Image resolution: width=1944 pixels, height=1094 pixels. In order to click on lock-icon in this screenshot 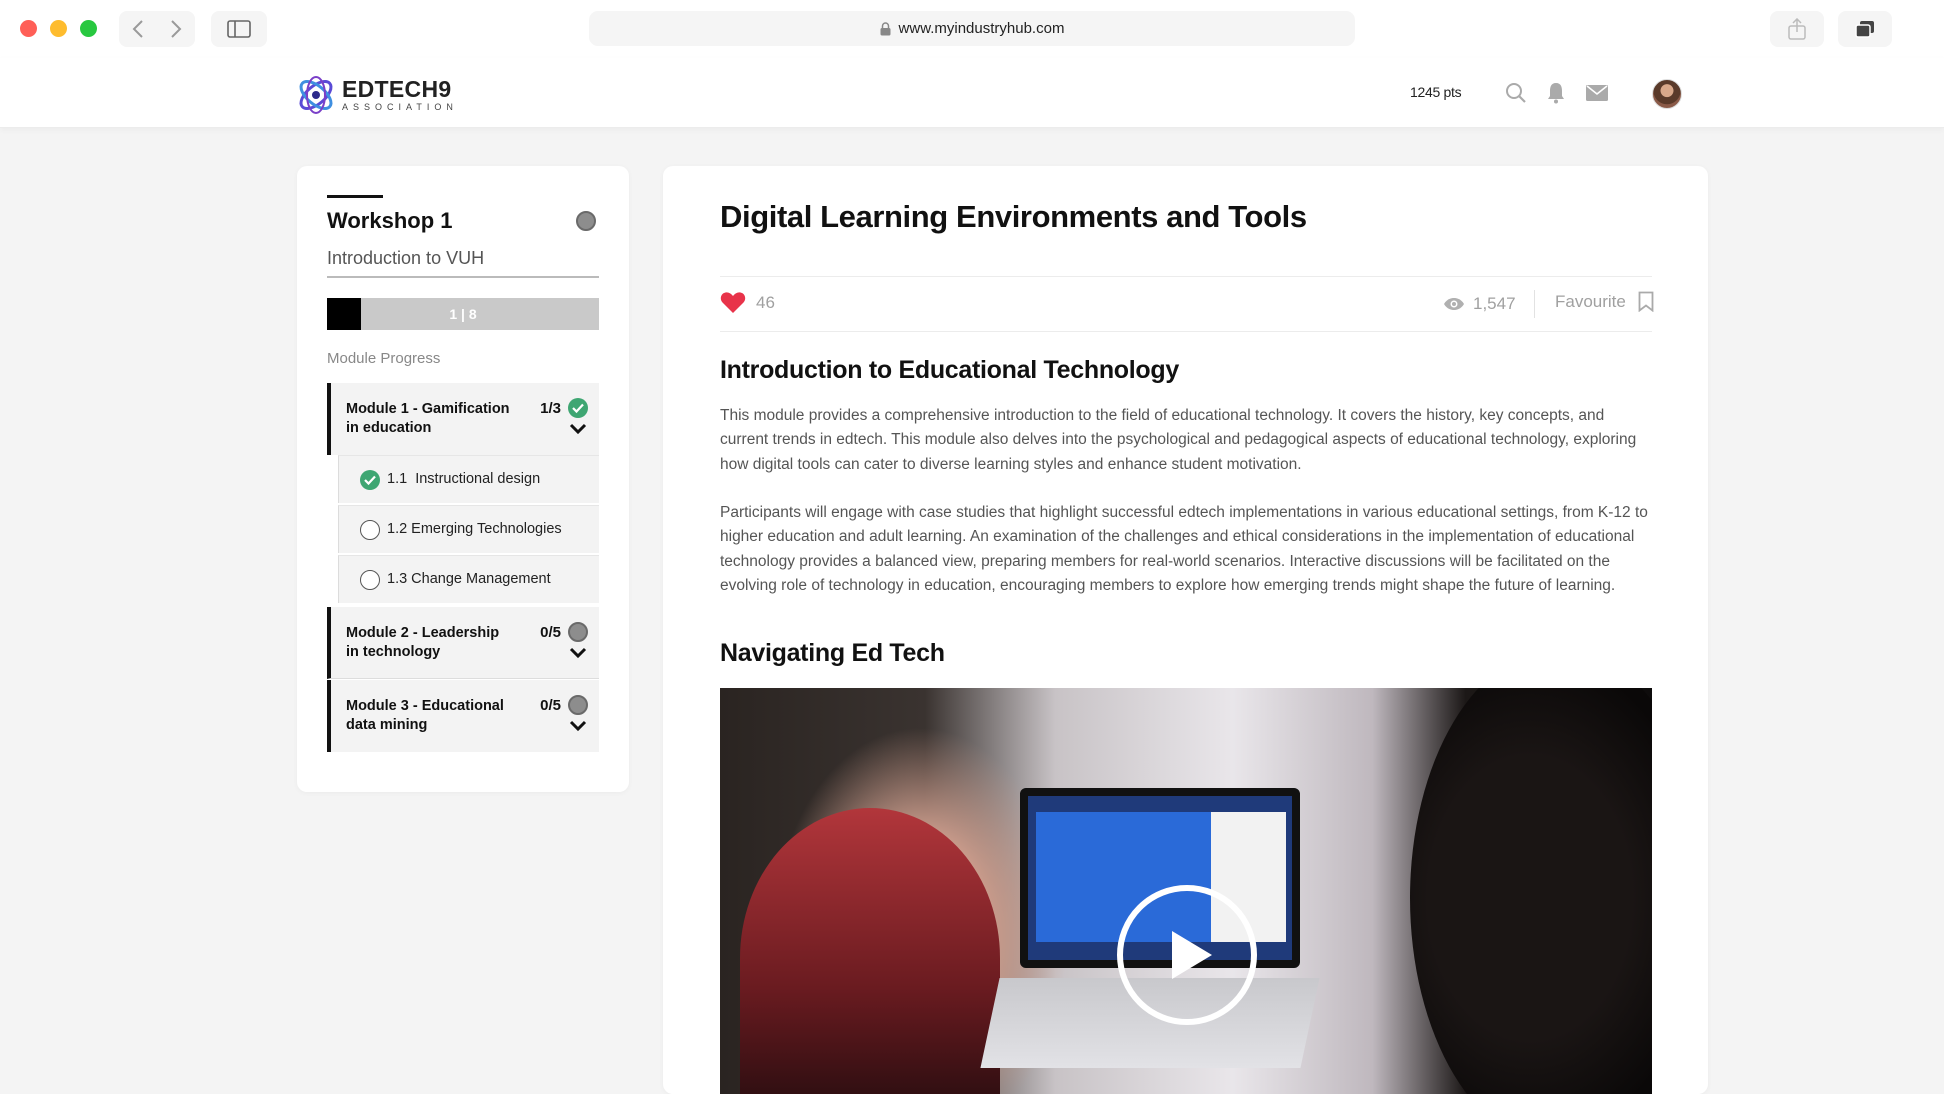, I will do `click(885, 28)`.